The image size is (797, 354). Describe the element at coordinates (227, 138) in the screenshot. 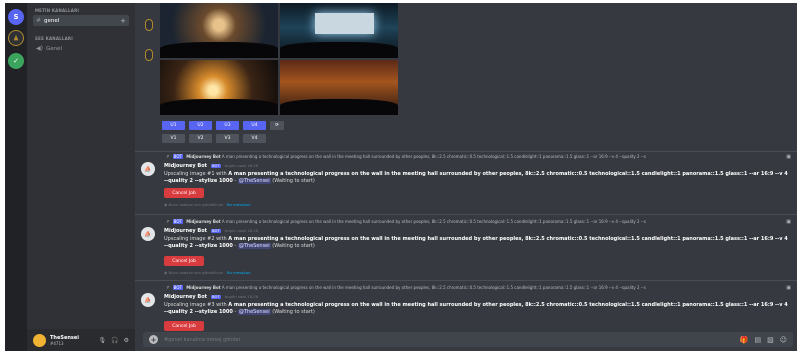

I see `variation-button-3: V3` at that location.